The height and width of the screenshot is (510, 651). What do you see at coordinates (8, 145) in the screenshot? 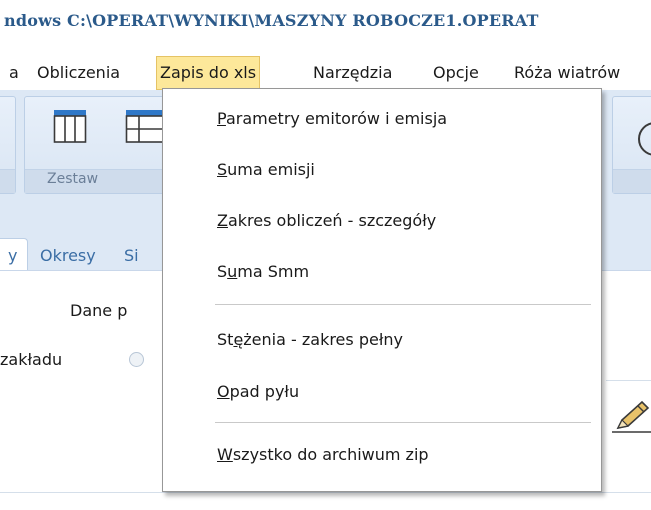
I see `ribbon-group-partial` at bounding box center [8, 145].